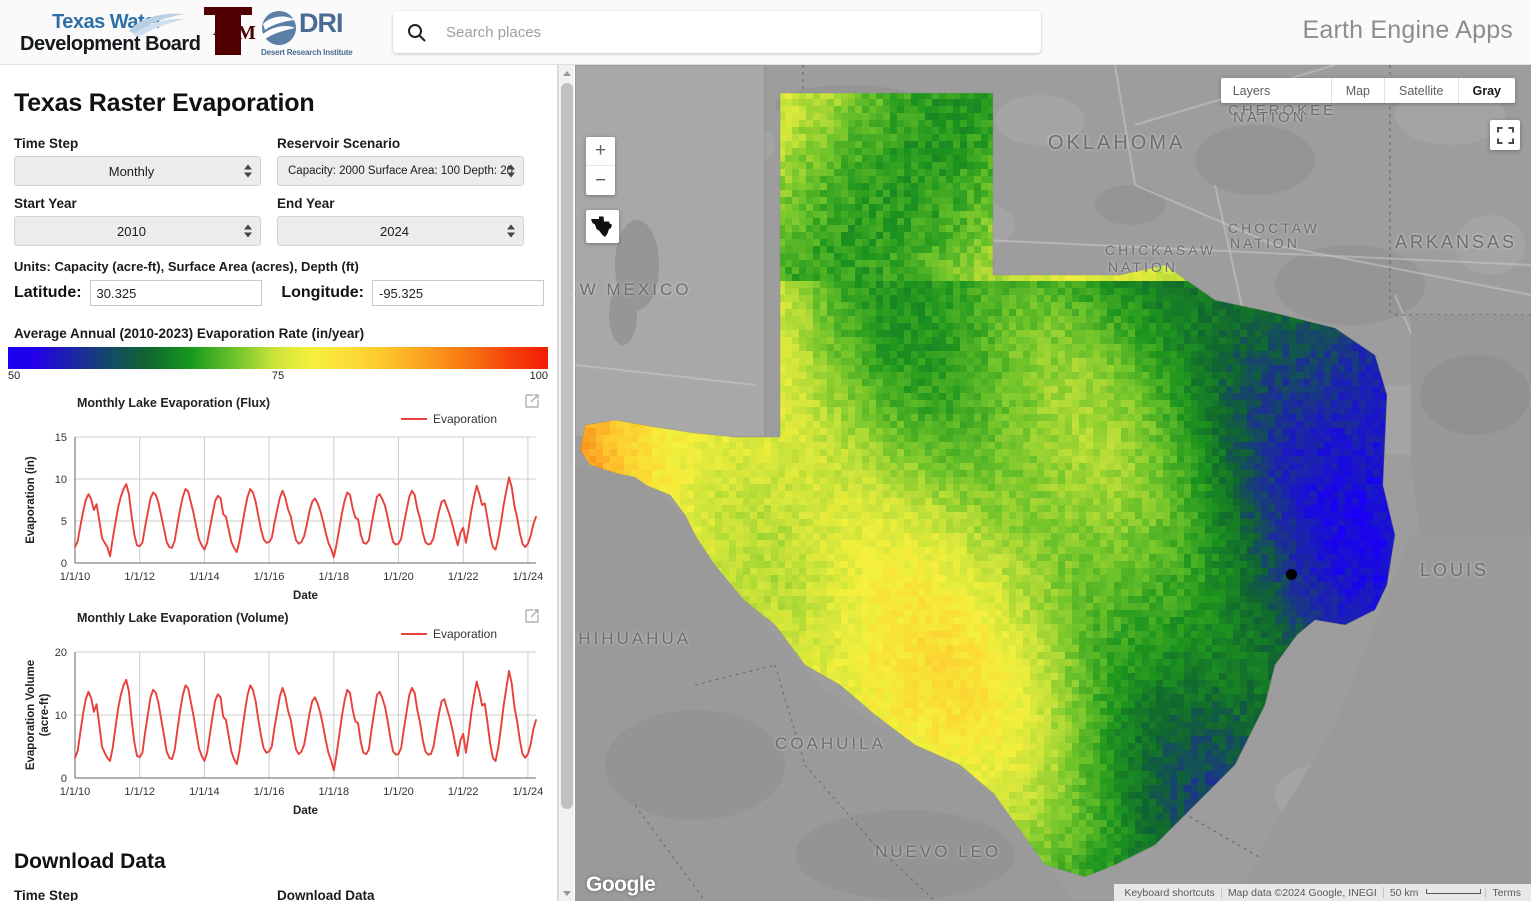 The width and height of the screenshot is (1531, 901). I want to click on time-step-label: Time Step, so click(46, 143).